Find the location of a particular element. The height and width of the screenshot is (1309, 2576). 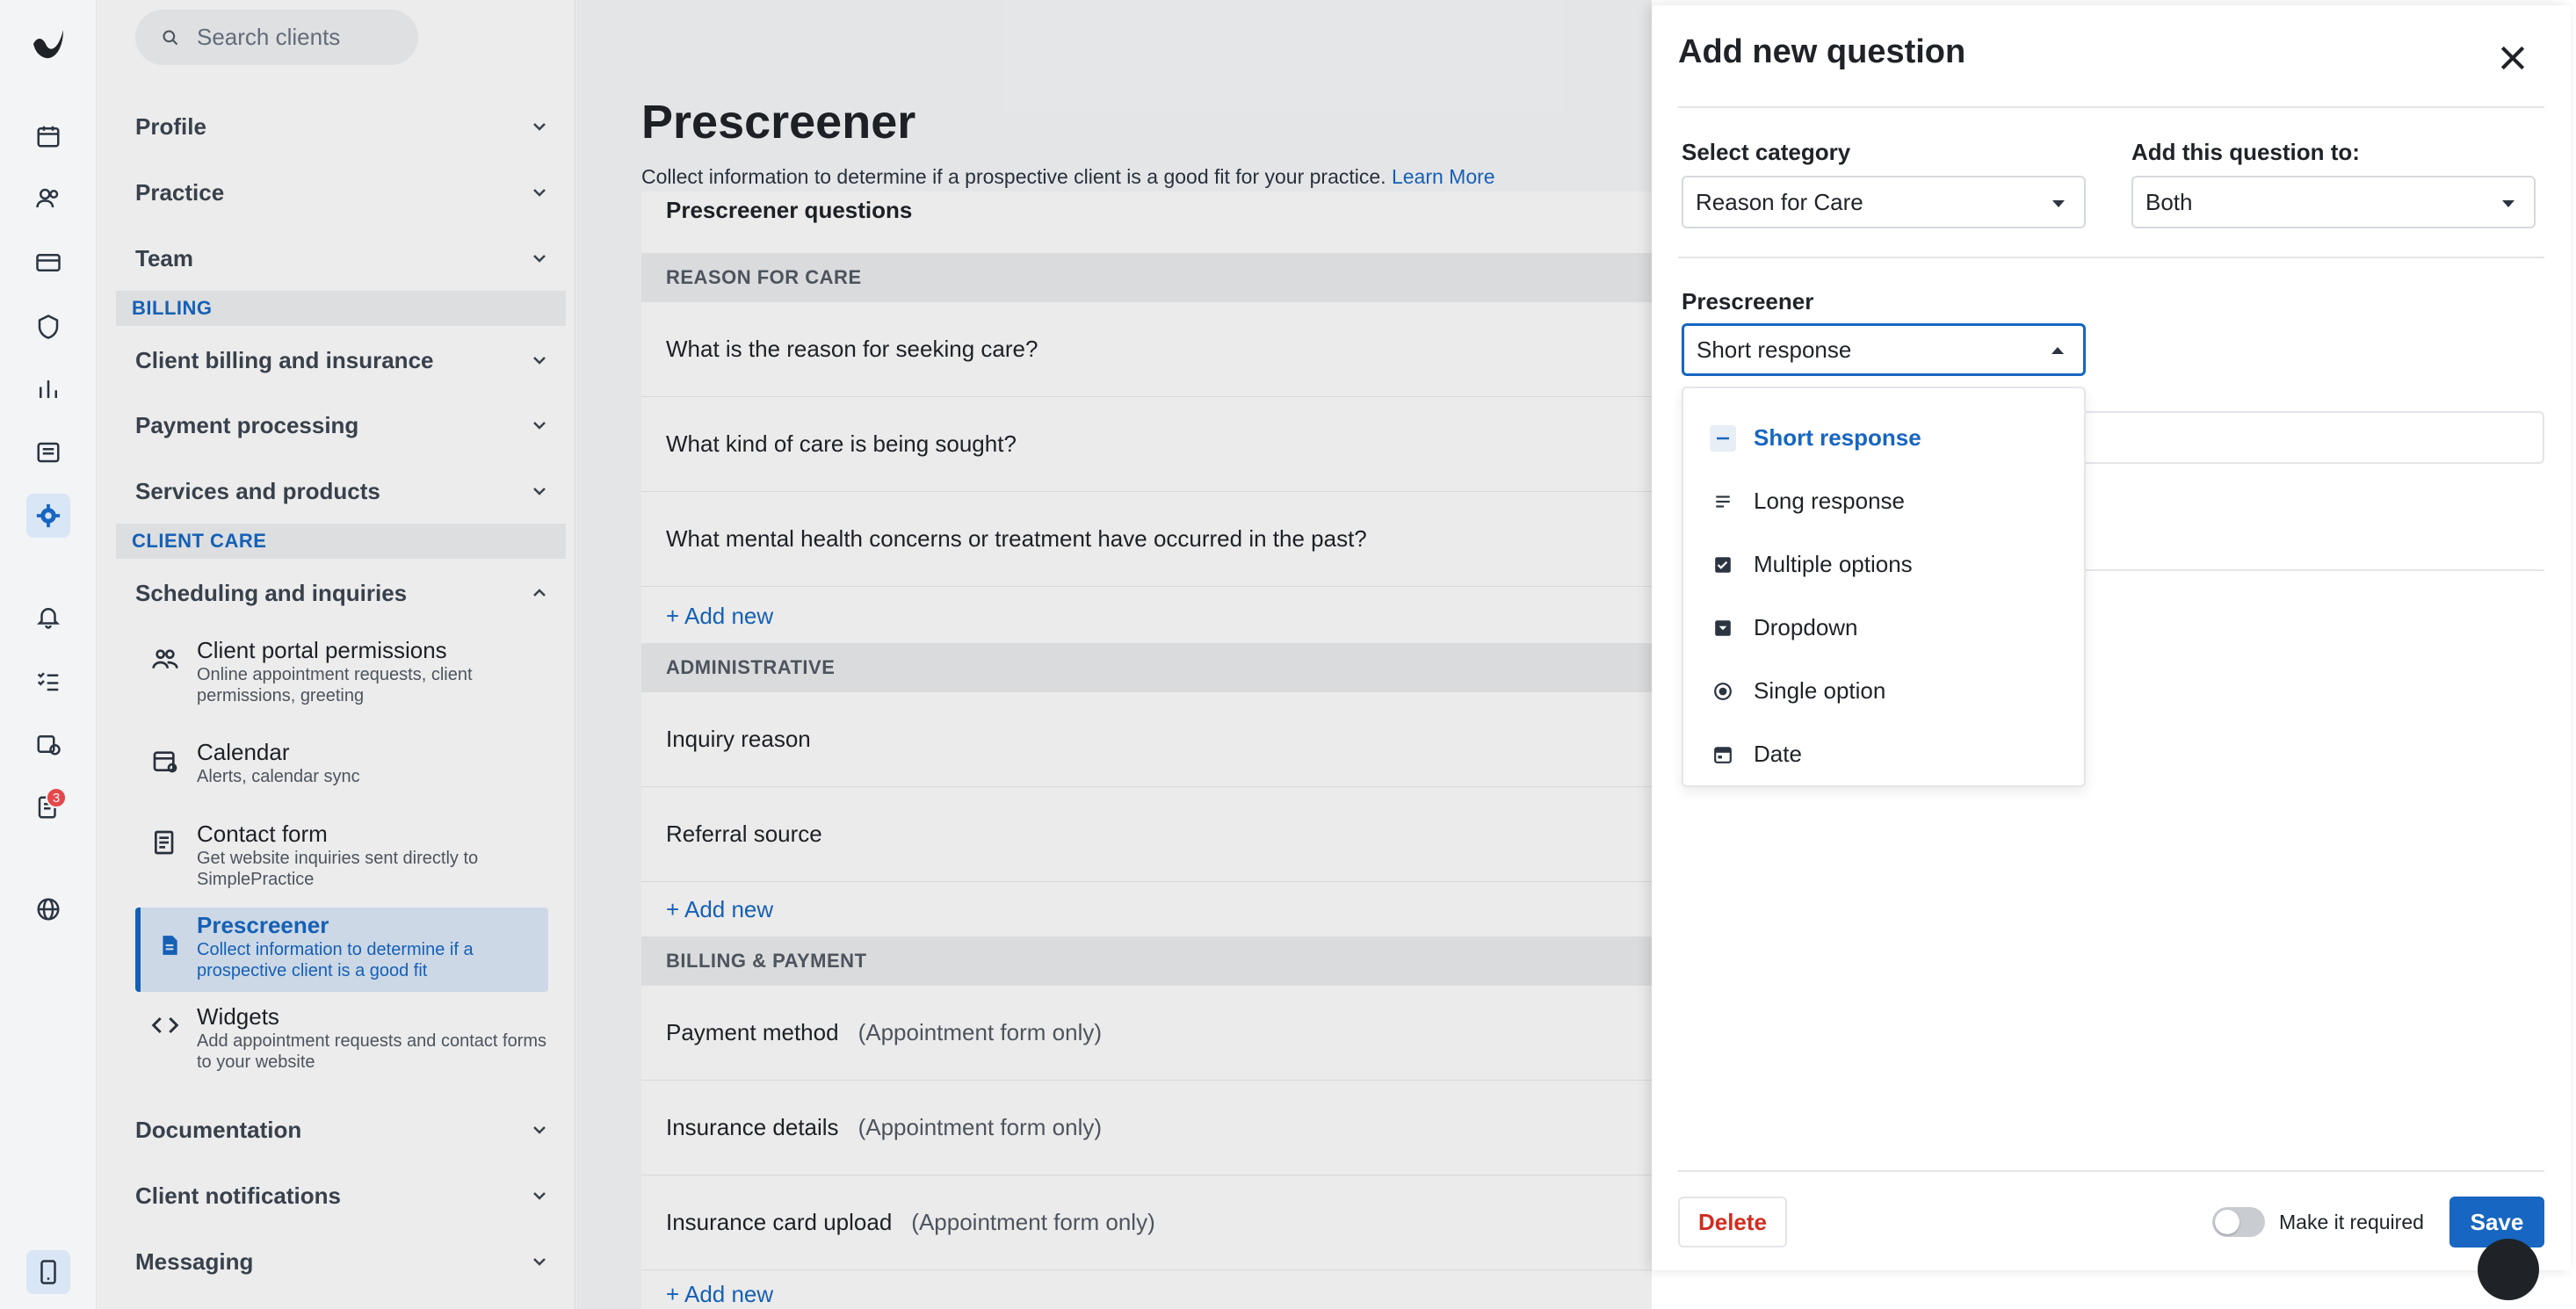

option-label: Multiple options is located at coordinates (1833, 563).